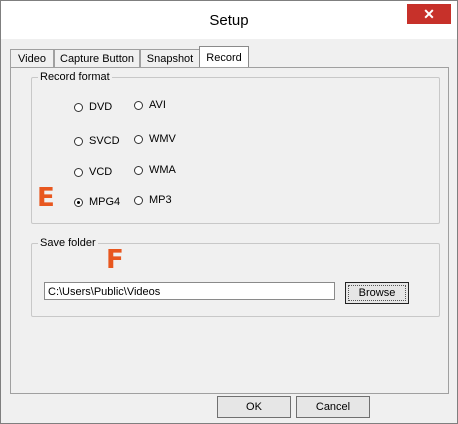 This screenshot has width=458, height=424. Describe the element at coordinates (32, 58) in the screenshot. I see `tab-video: Video` at that location.